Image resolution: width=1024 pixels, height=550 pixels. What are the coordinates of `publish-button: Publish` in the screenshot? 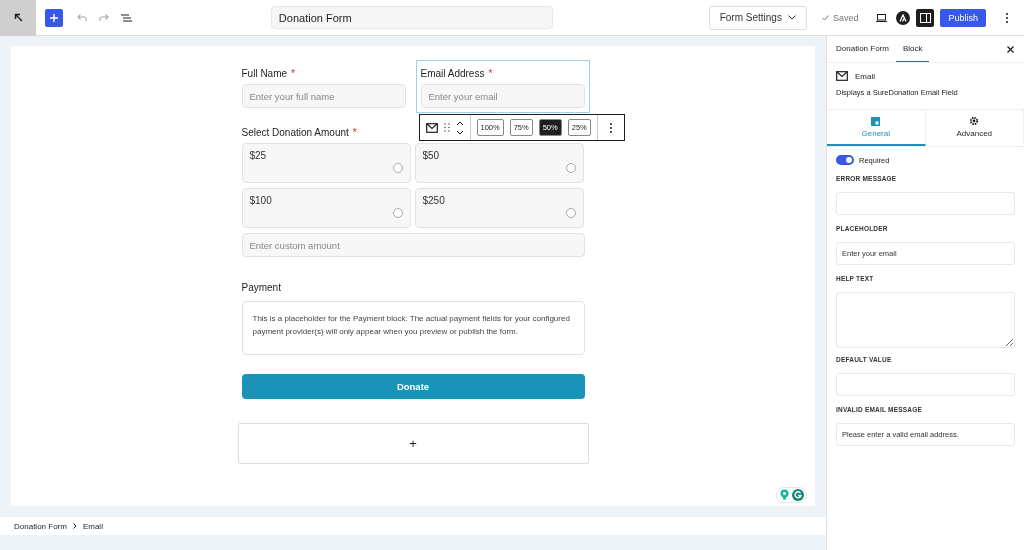 It's located at (963, 17).